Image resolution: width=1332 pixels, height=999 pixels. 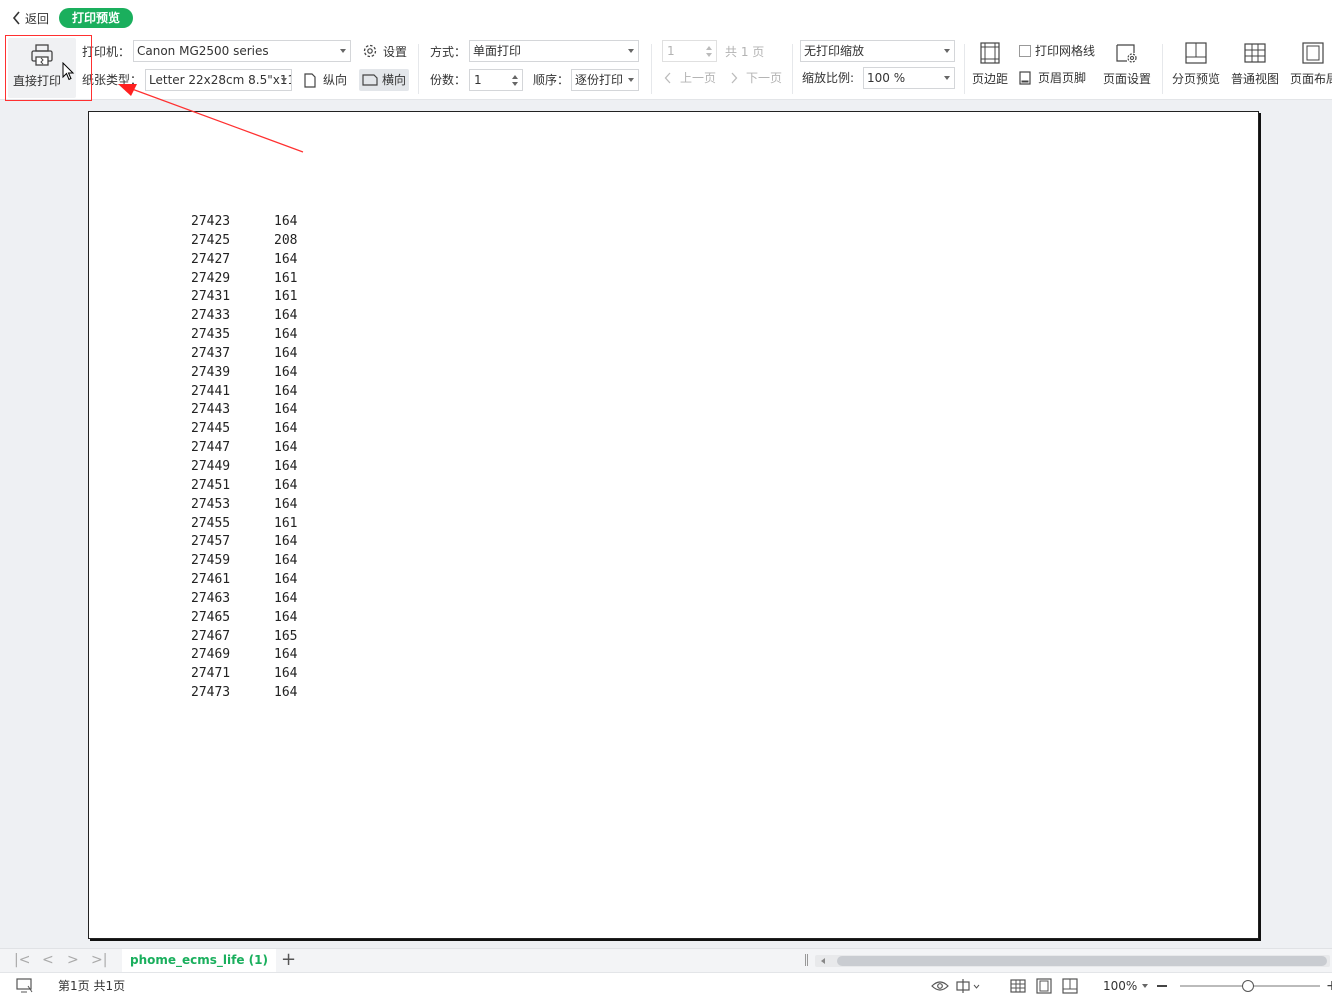 What do you see at coordinates (1329, 986) in the screenshot?
I see `zoom-in-icon: +` at bounding box center [1329, 986].